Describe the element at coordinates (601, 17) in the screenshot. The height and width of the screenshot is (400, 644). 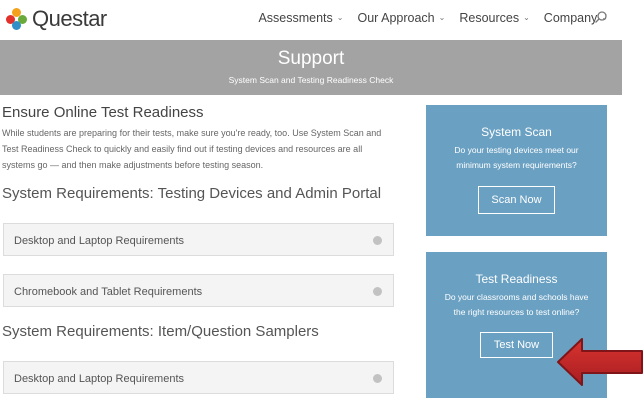
I see `search-icon` at that location.